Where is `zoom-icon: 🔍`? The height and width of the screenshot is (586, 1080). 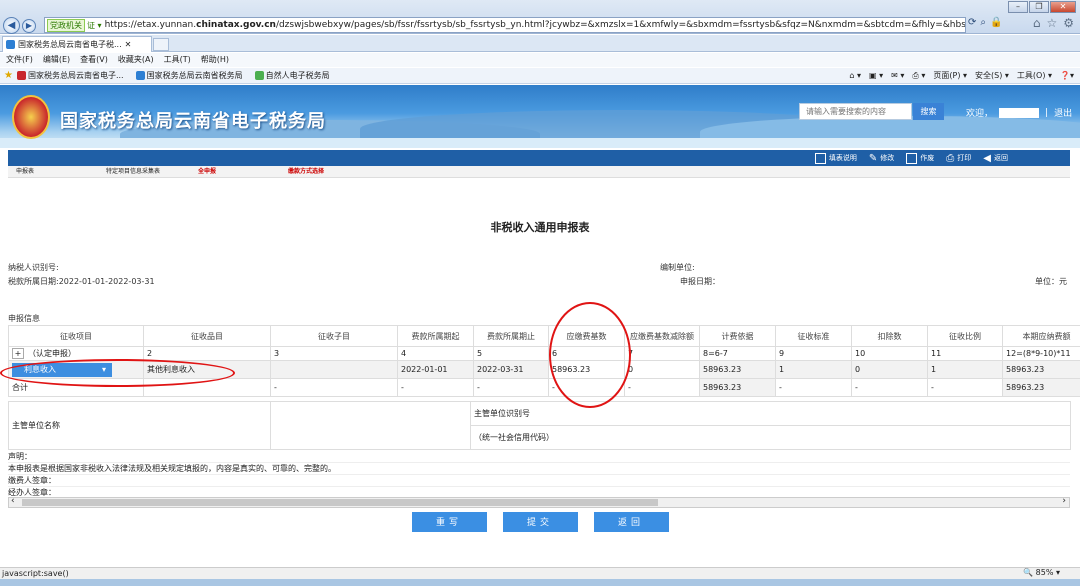 zoom-icon: 🔍 is located at coordinates (1028, 572).